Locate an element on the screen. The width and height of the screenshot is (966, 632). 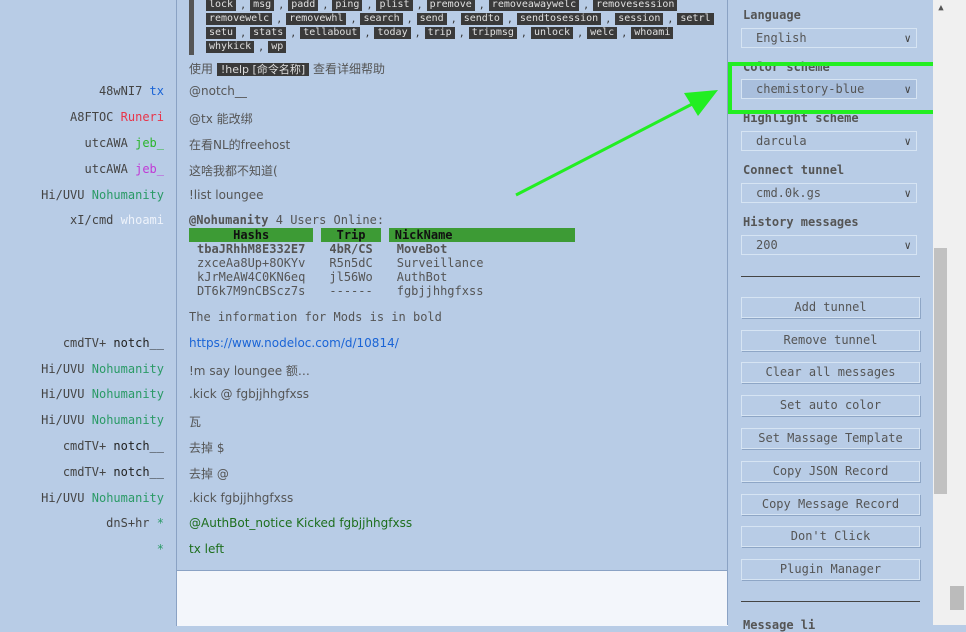
chat-link: https://www.nodeloc.com/d/10814/ is located at coordinates (294, 343).